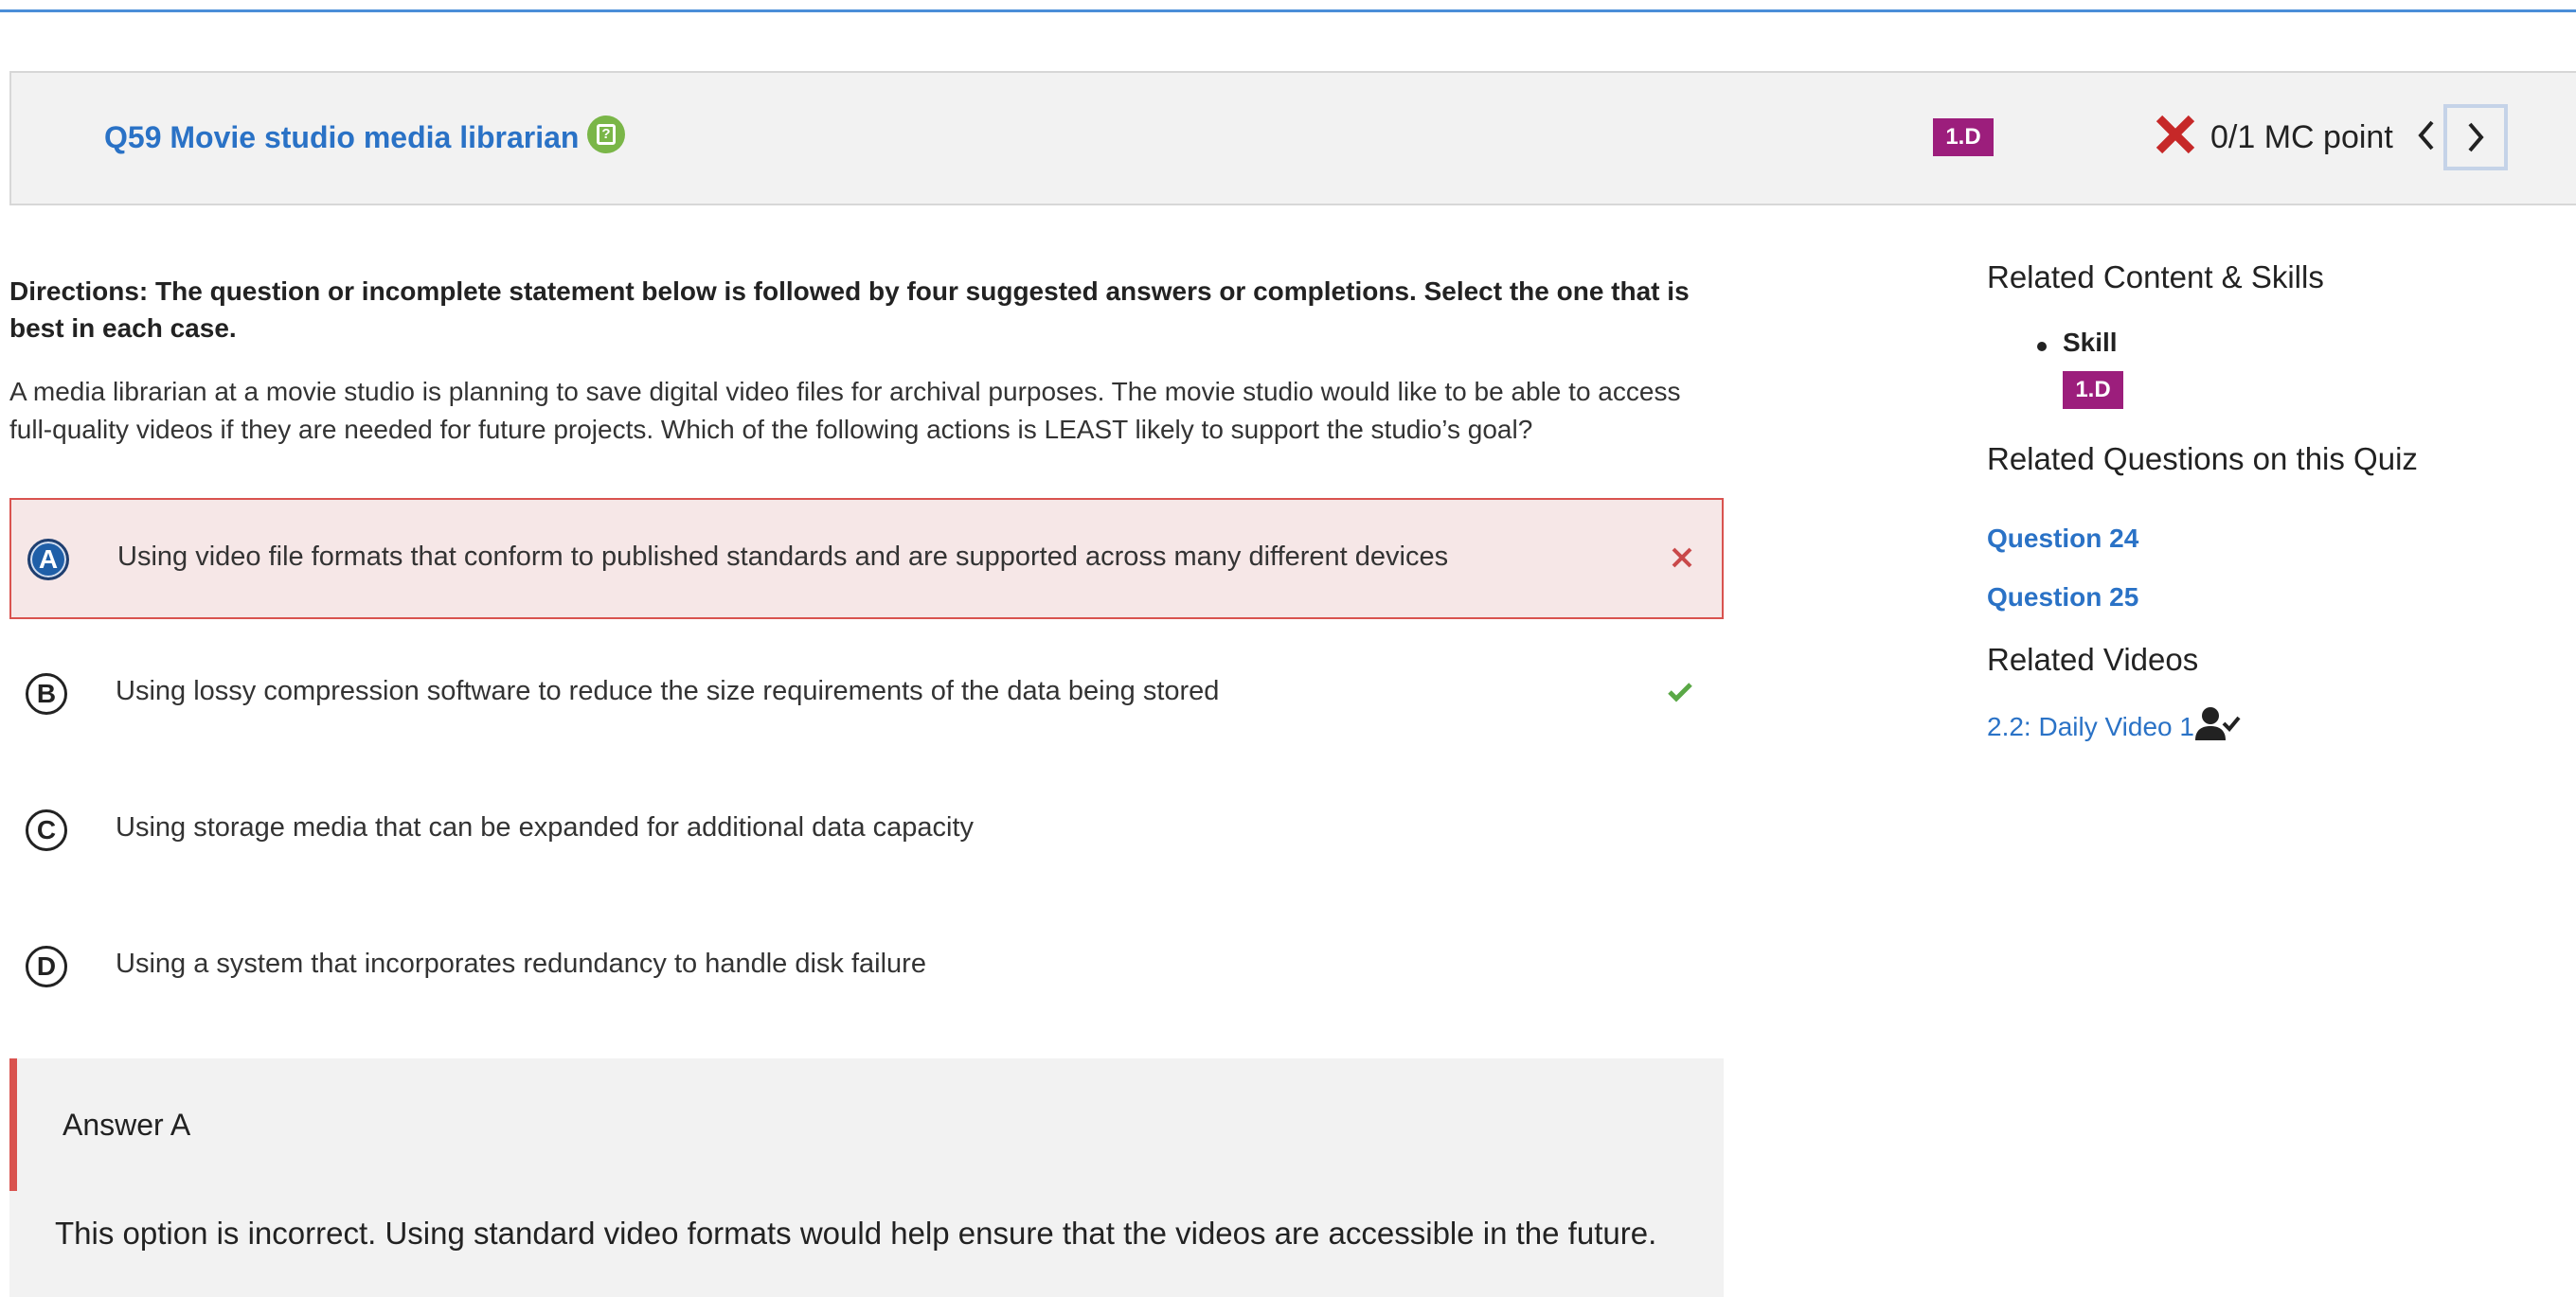 The width and height of the screenshot is (2576, 1297). Describe the element at coordinates (1963, 137) in the screenshot. I see `skill-badge: 1.D` at that location.